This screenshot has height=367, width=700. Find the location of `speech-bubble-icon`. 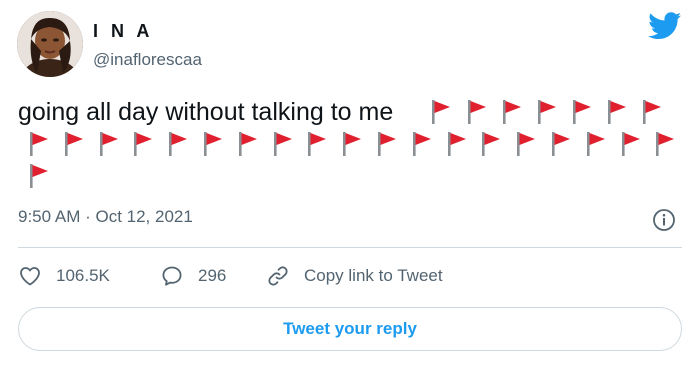

speech-bubble-icon is located at coordinates (172, 276).